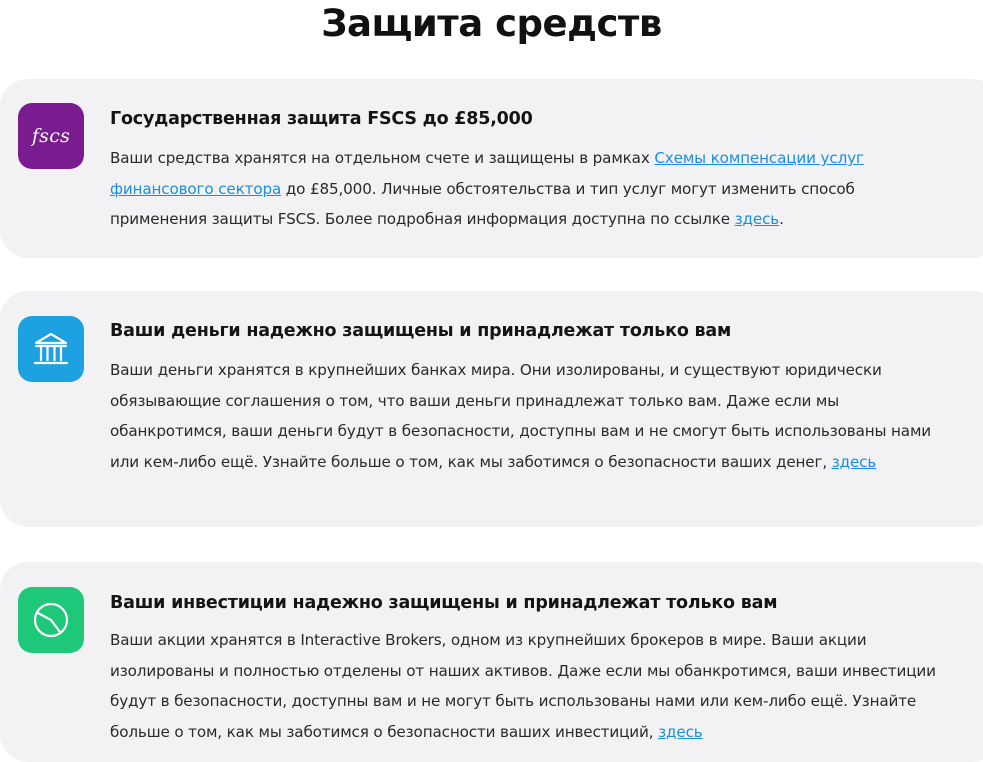  Describe the element at coordinates (491, 23) in the screenshot. I see `page-title: Защита средств` at that location.